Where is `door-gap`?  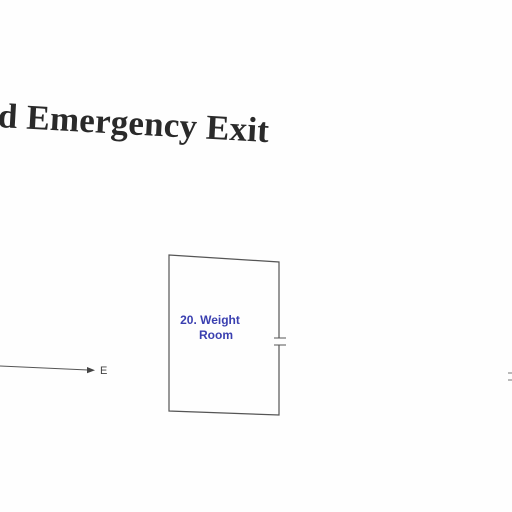
door-gap is located at coordinates (279, 341).